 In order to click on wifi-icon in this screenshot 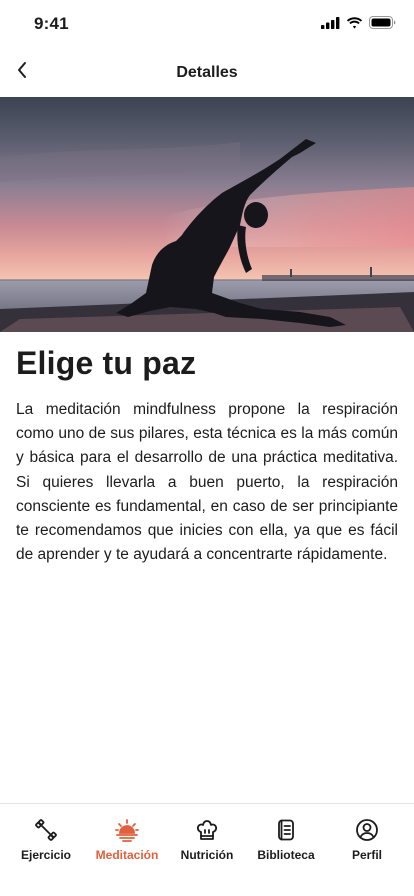, I will do `click(354, 25)`.